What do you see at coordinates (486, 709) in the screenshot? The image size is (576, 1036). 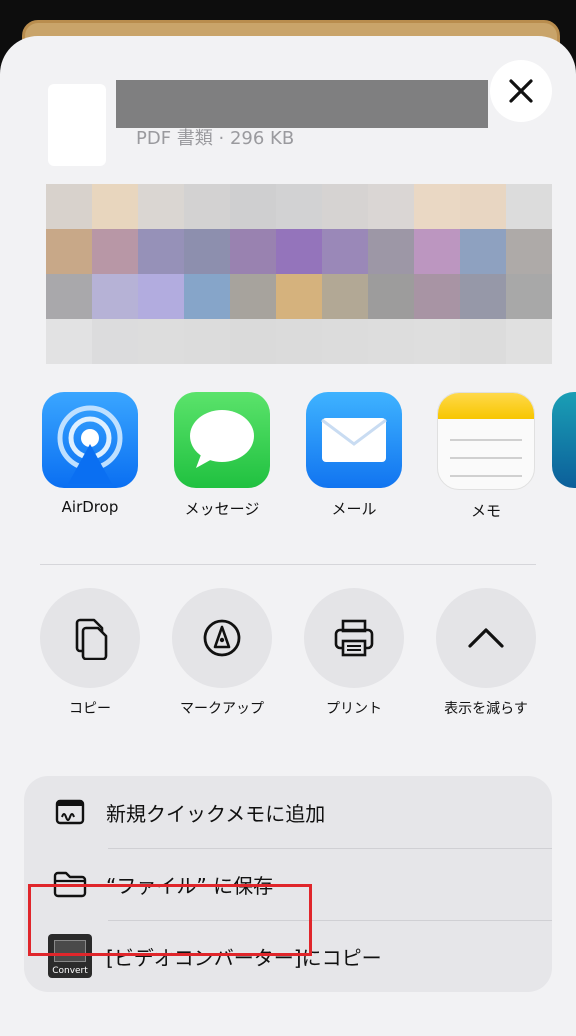 I see `action-label: 表示を減らす` at bounding box center [486, 709].